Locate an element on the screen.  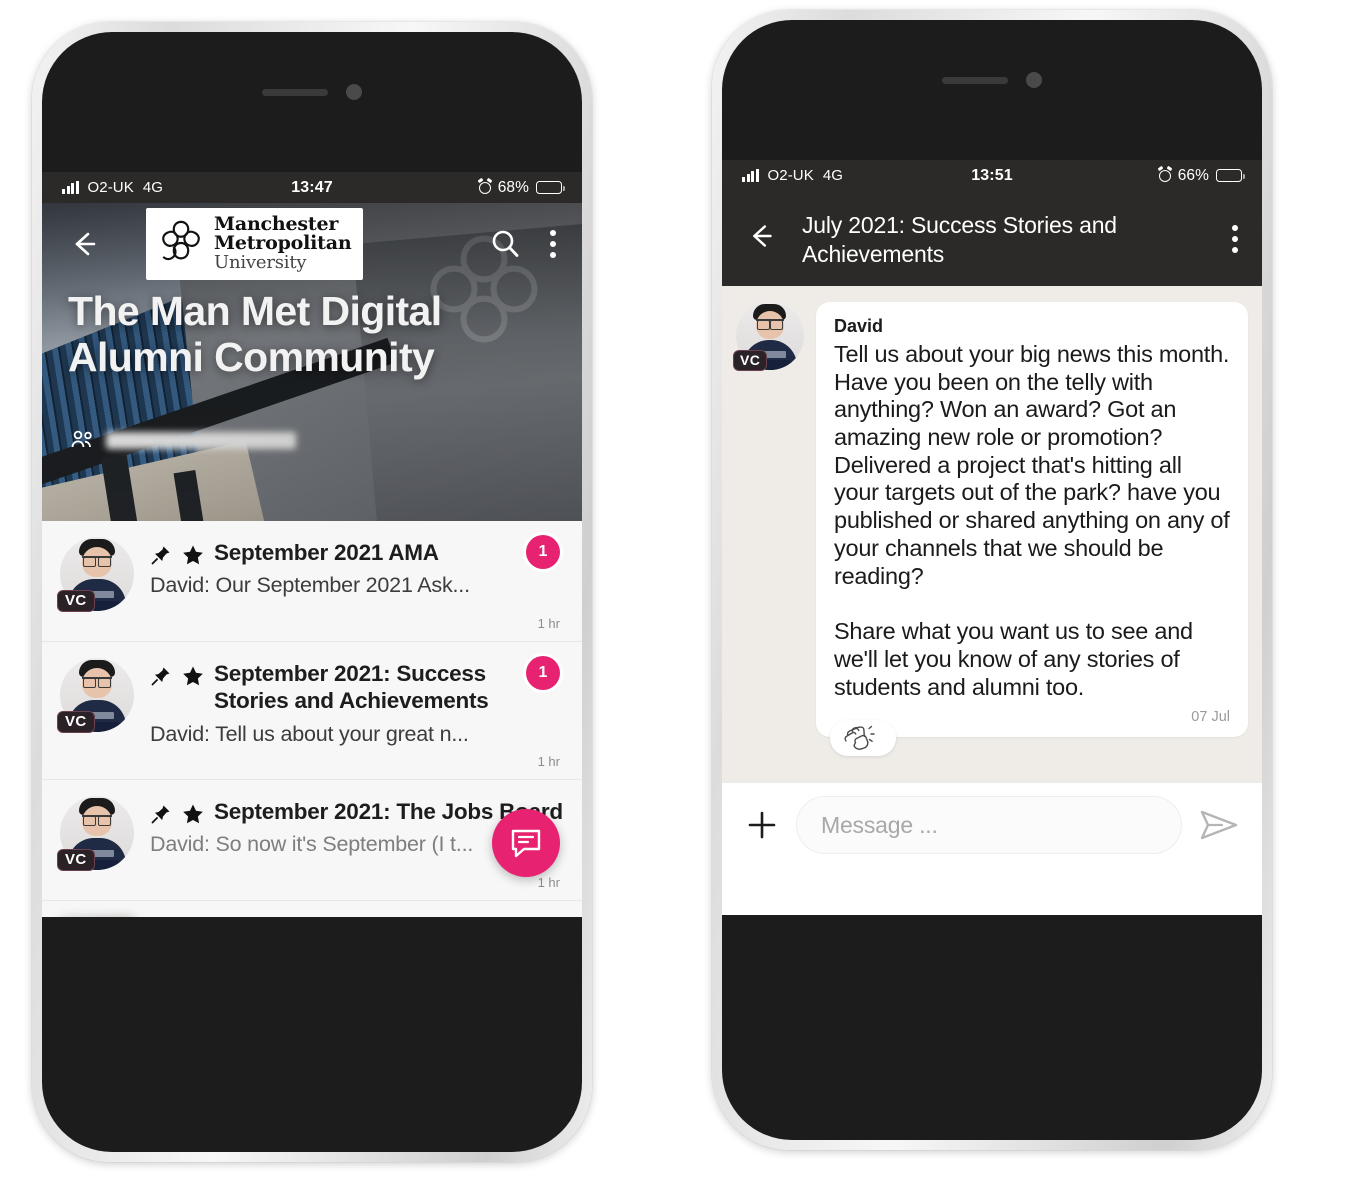
reaction-chip is located at coordinates (863, 738).